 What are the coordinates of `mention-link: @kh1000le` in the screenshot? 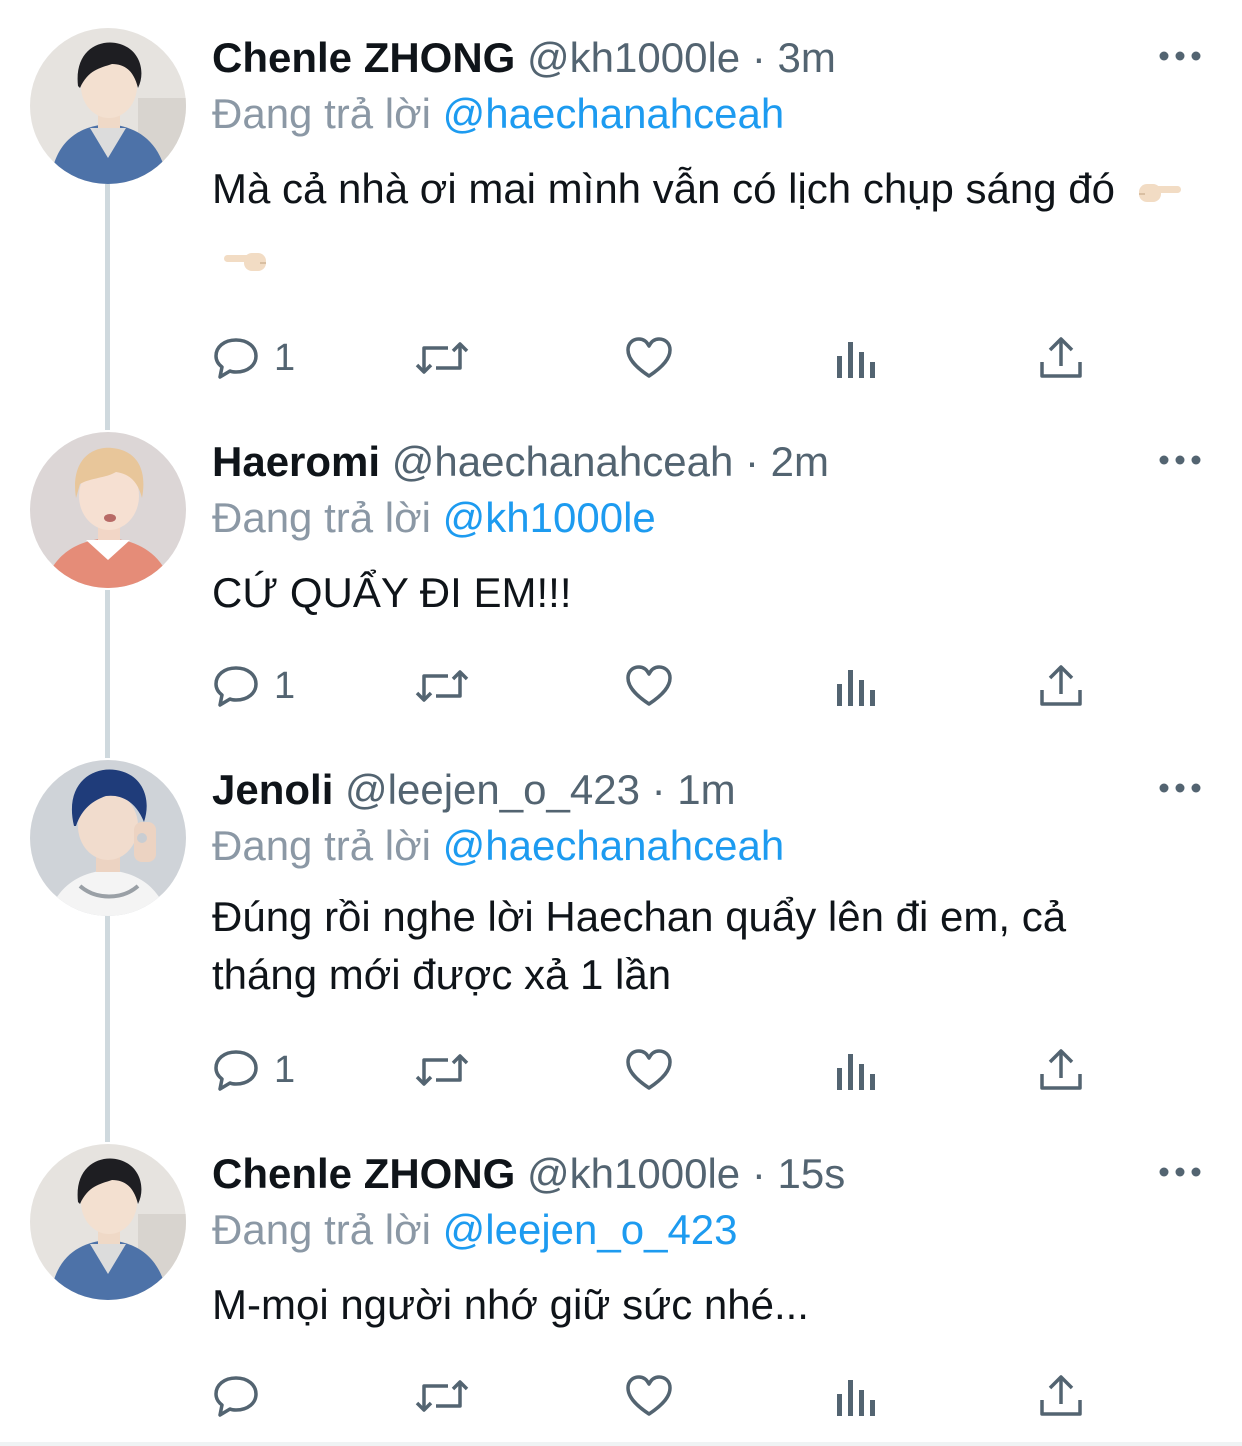 It's located at (549, 517).